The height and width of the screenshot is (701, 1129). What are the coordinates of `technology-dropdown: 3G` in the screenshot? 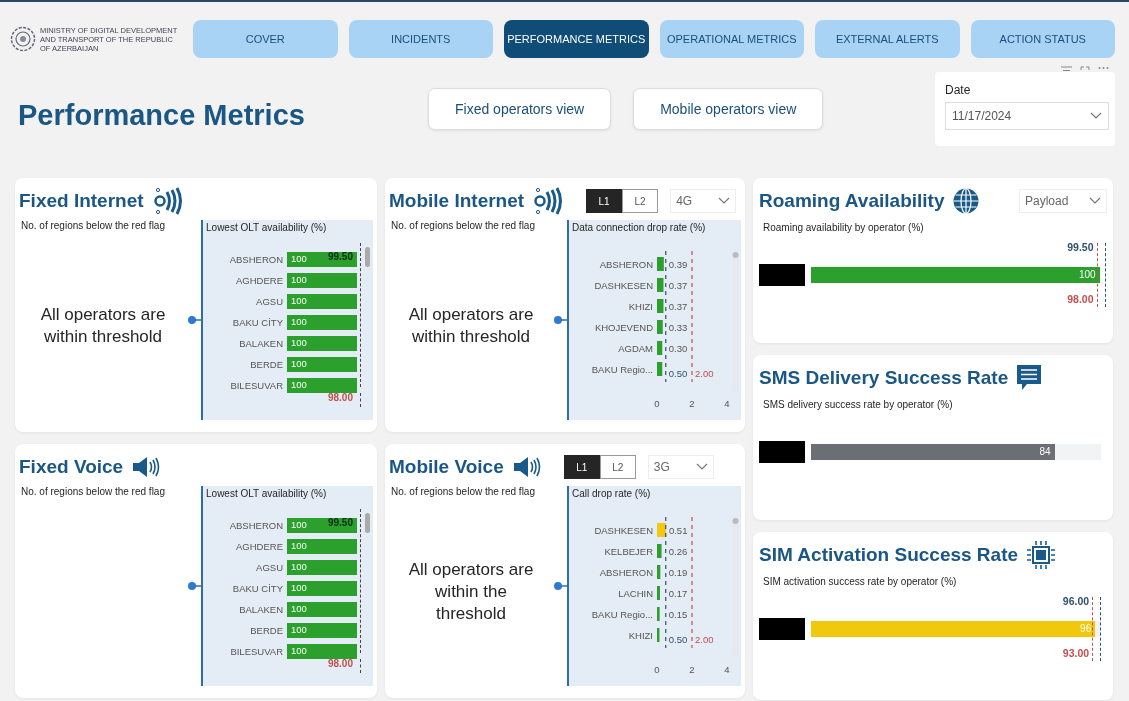 It's located at (680, 467).